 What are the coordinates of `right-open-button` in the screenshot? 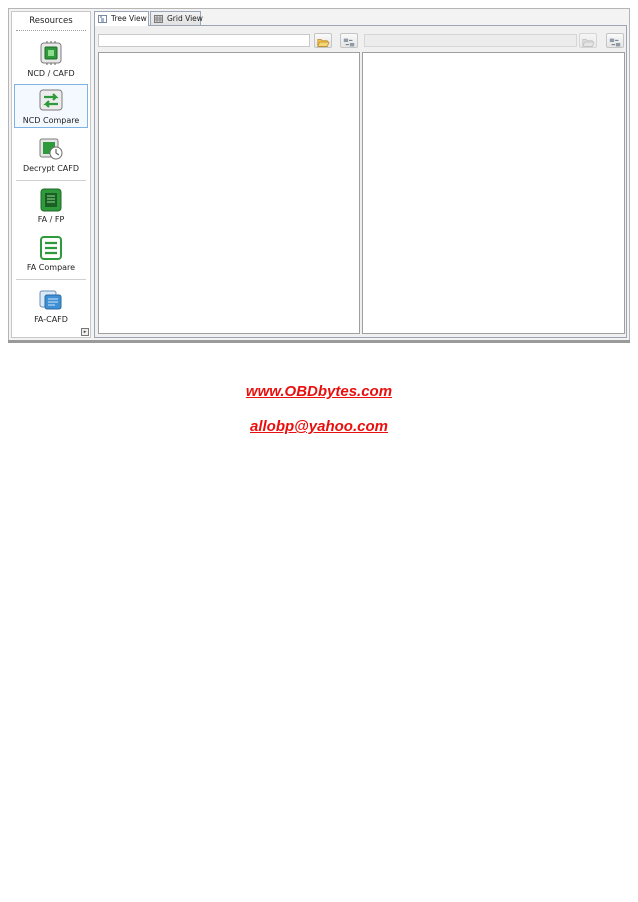 It's located at (588, 40).